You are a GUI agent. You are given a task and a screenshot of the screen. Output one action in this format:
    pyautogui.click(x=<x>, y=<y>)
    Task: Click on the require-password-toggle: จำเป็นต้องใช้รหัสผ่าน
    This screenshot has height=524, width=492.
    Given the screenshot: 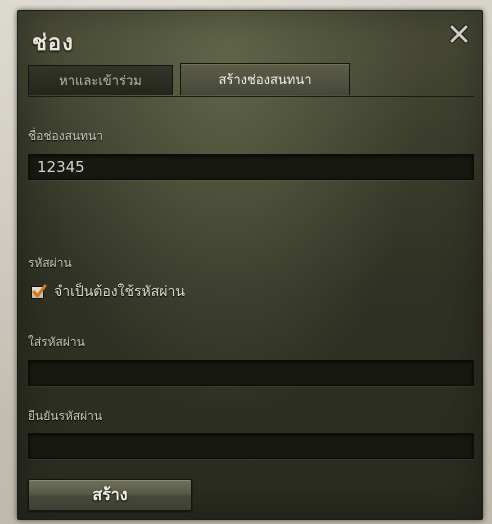 What is the action you would take?
    pyautogui.click(x=108, y=292)
    